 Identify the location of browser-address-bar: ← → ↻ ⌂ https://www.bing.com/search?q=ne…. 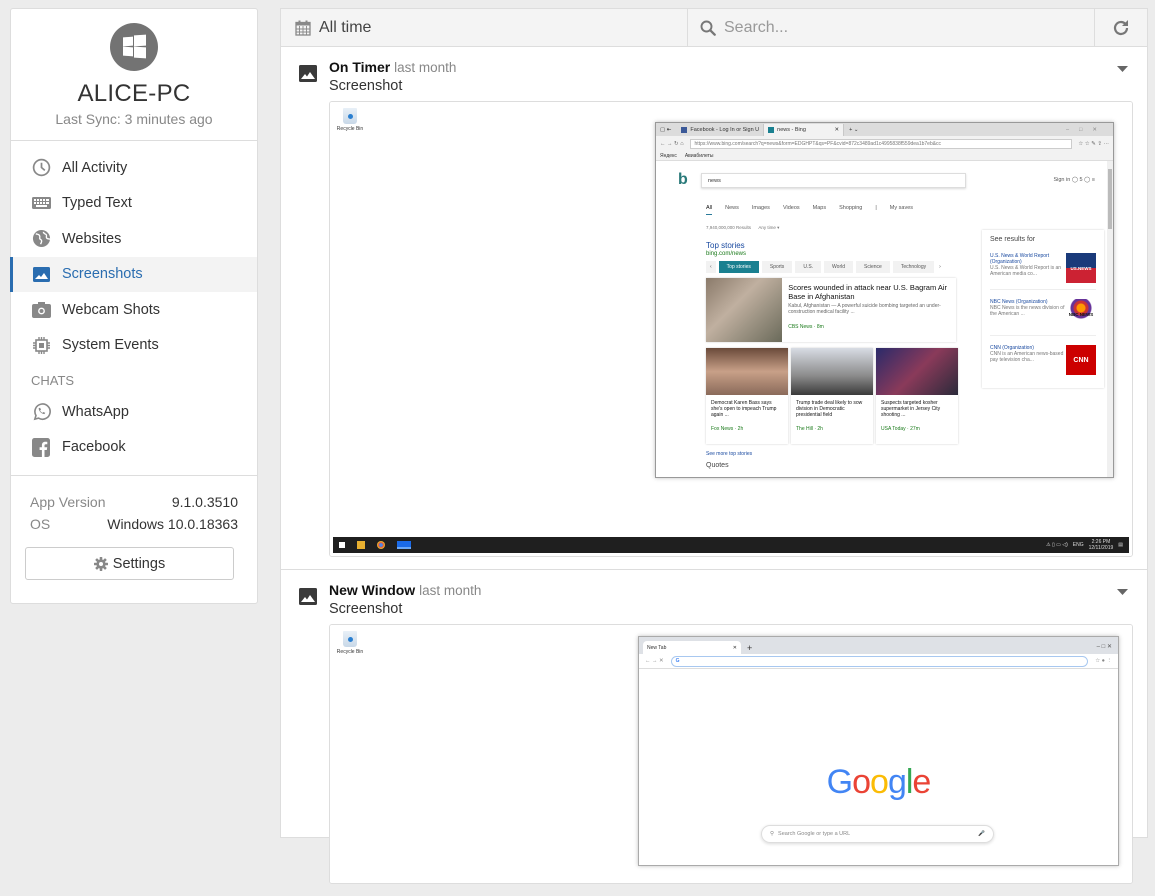
(884, 143).